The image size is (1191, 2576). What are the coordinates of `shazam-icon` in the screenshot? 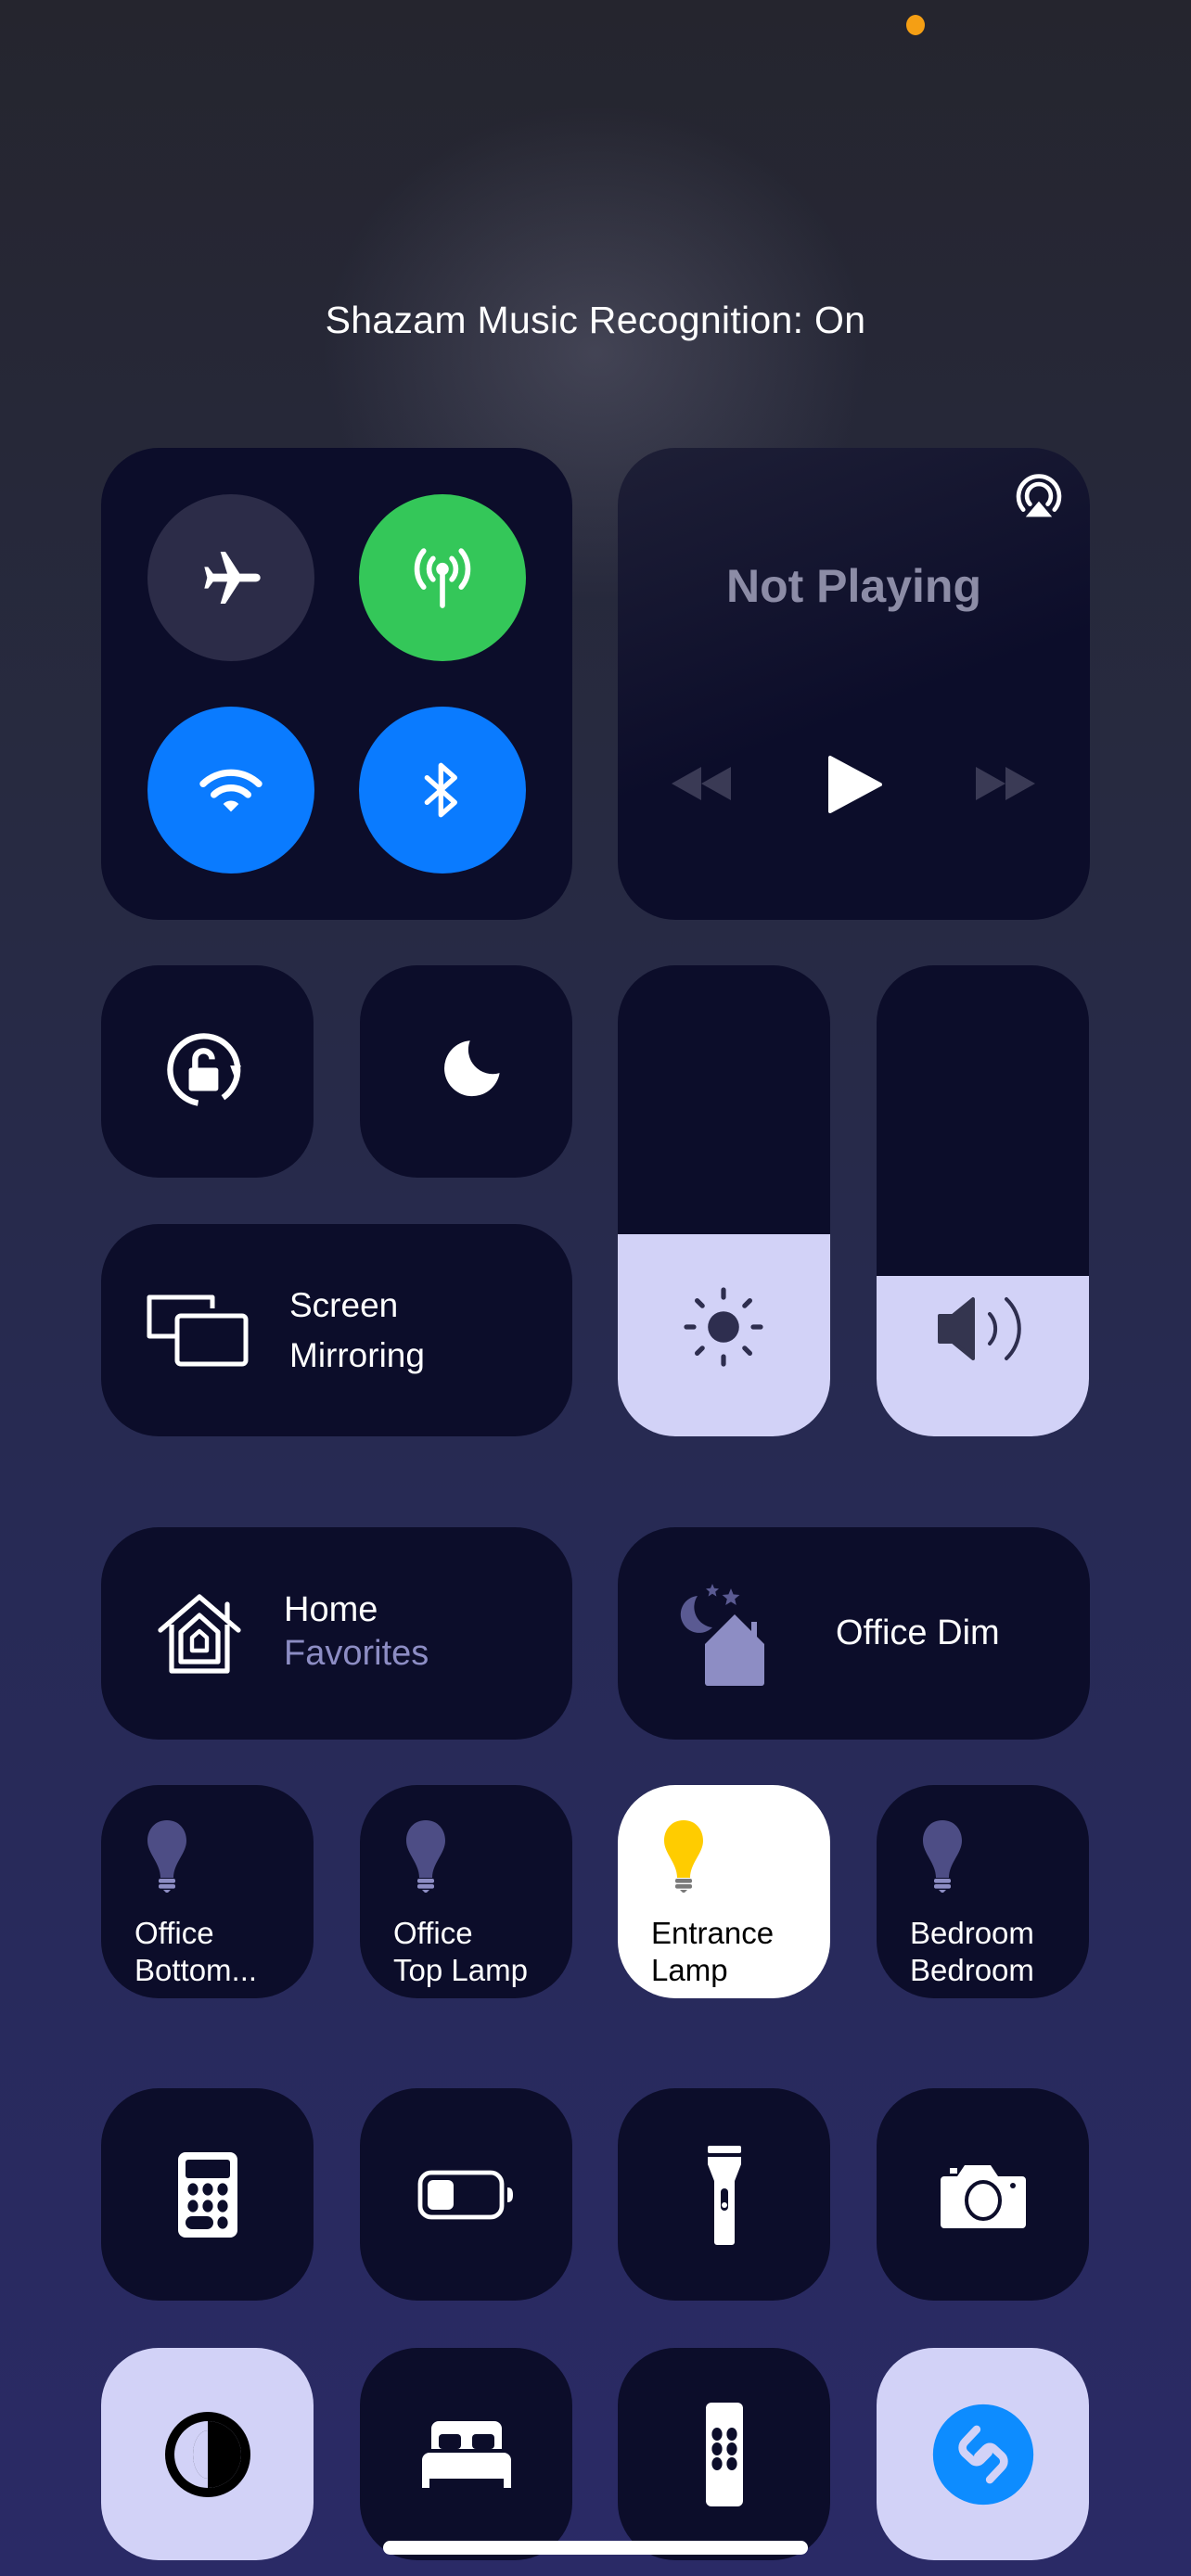 It's located at (982, 2454).